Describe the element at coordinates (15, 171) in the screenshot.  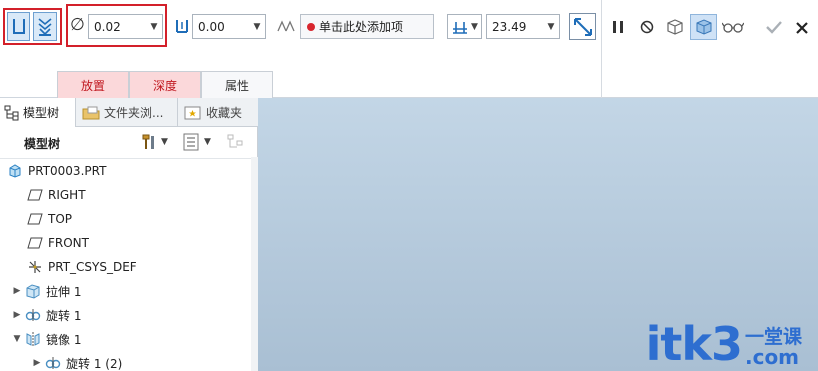
I see `part-icon` at that location.